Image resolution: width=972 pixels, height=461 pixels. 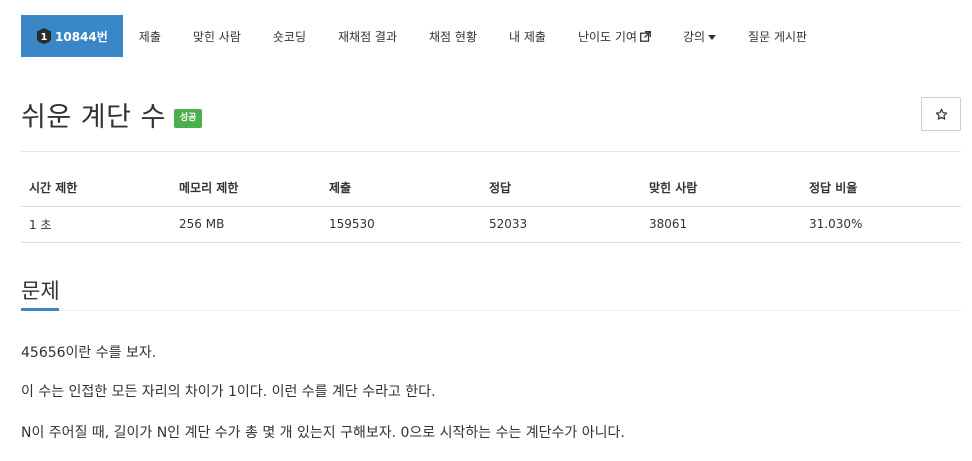 I want to click on star-icon, so click(x=941, y=114).